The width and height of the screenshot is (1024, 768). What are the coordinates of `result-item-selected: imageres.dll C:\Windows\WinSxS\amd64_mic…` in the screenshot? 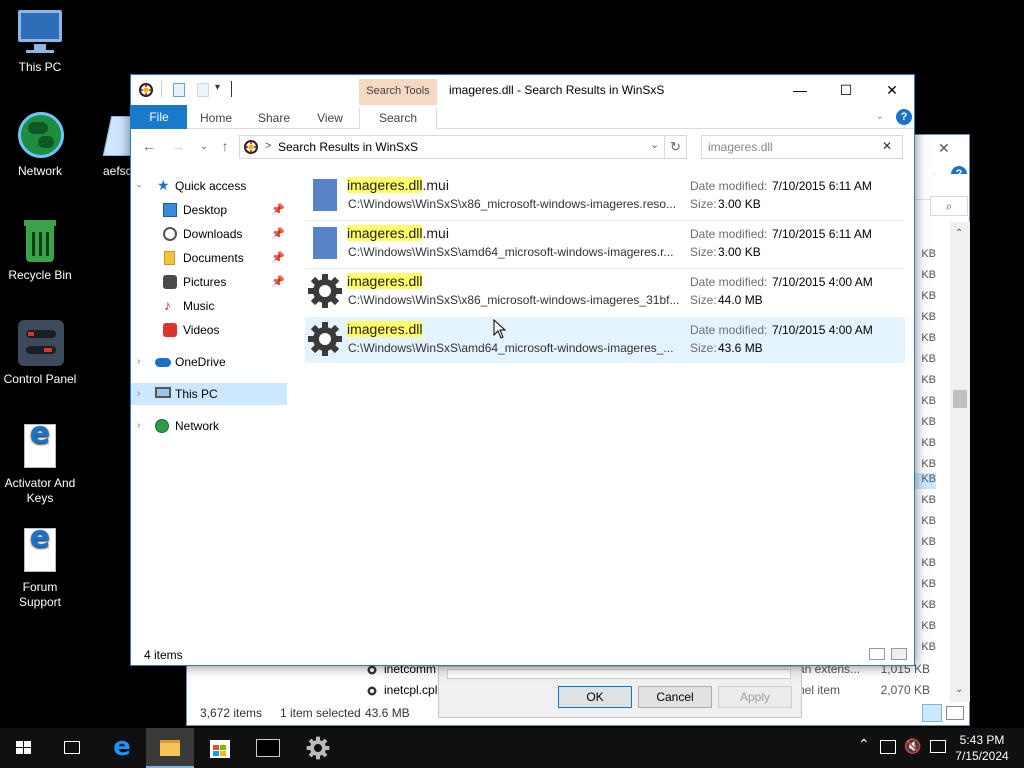 It's located at (605, 340).